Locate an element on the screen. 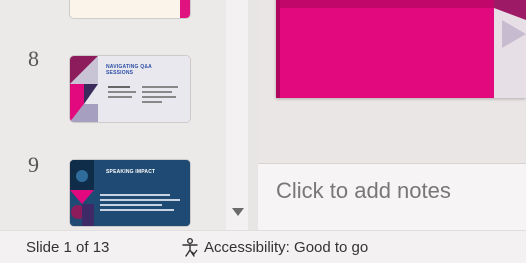 The image size is (526, 263). notes-pane: Click to add notes is located at coordinates (392, 197).